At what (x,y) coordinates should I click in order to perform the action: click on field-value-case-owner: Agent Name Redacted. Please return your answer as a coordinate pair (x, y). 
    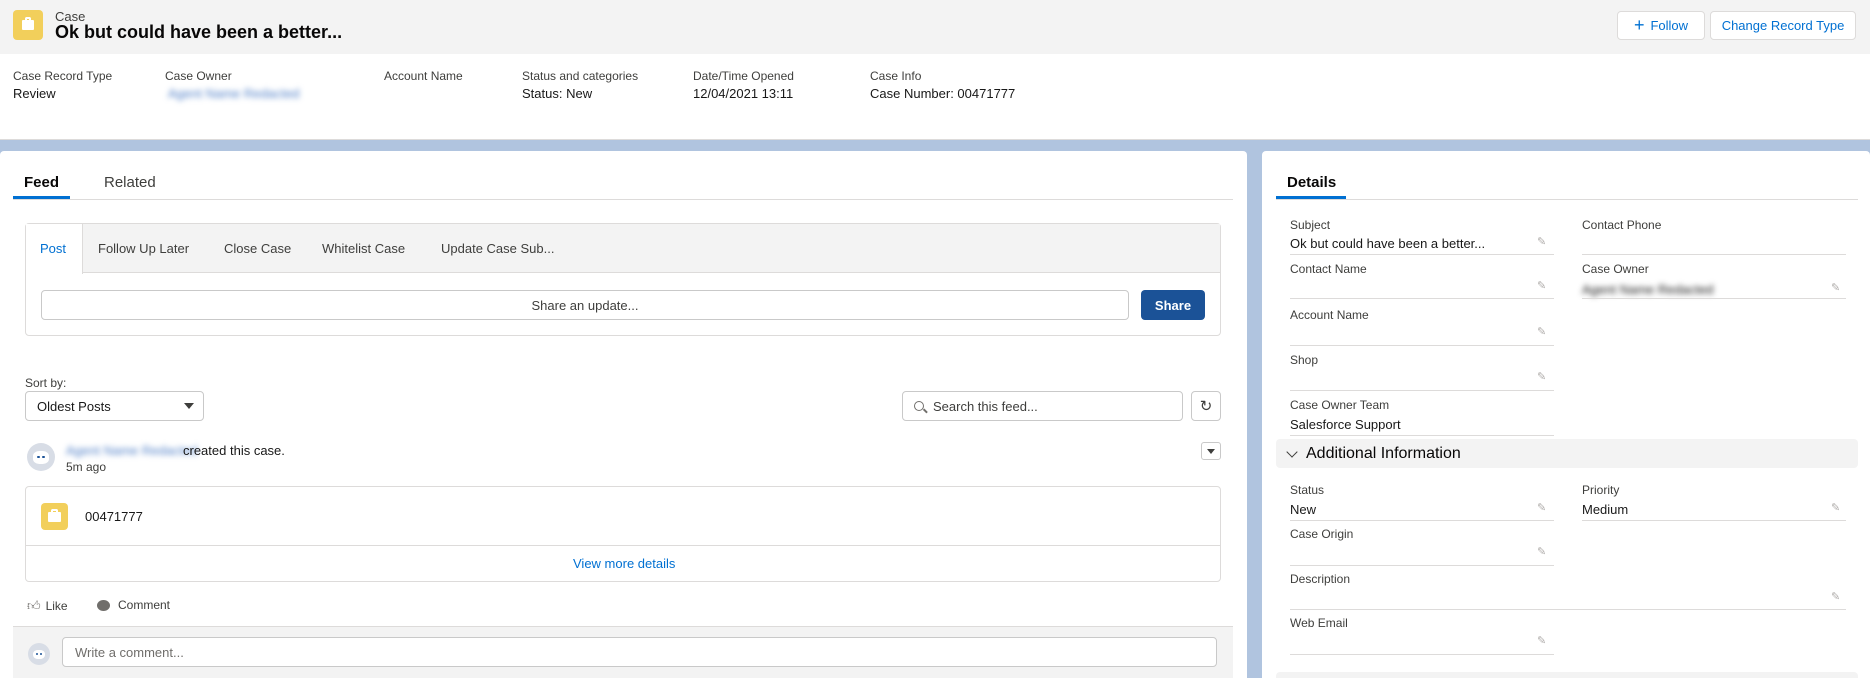
    Looking at the image, I should click on (1648, 289).